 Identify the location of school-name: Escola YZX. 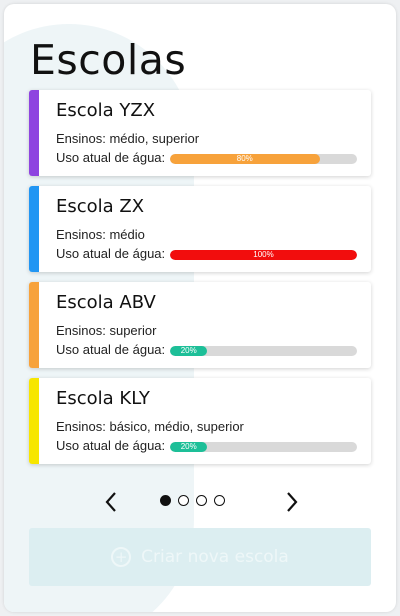
(106, 110).